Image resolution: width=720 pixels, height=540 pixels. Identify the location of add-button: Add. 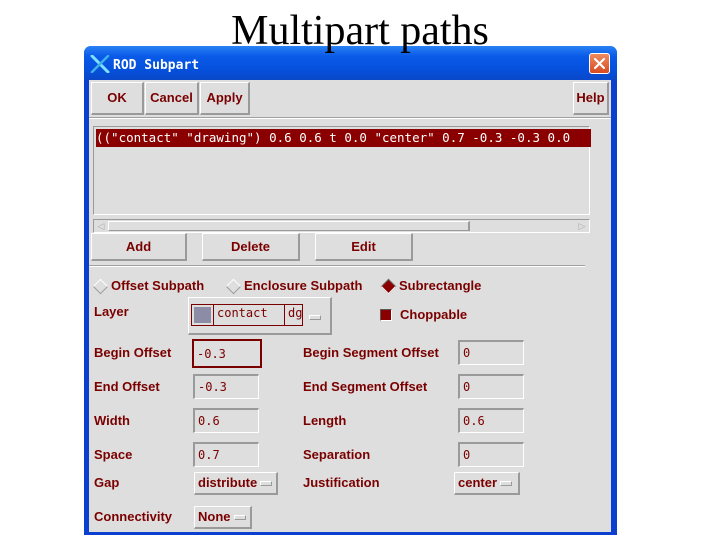
(139, 247).